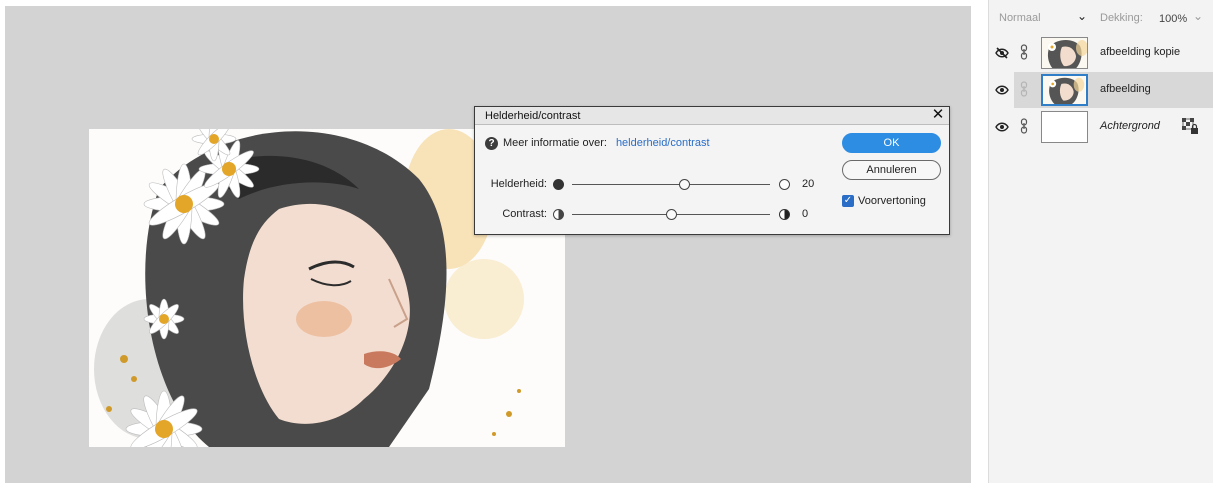 Image resolution: width=1213 pixels, height=483 pixels. Describe the element at coordinates (712, 116) in the screenshot. I see `dialog-titlebar: Helderheid/contrast ✕` at that location.